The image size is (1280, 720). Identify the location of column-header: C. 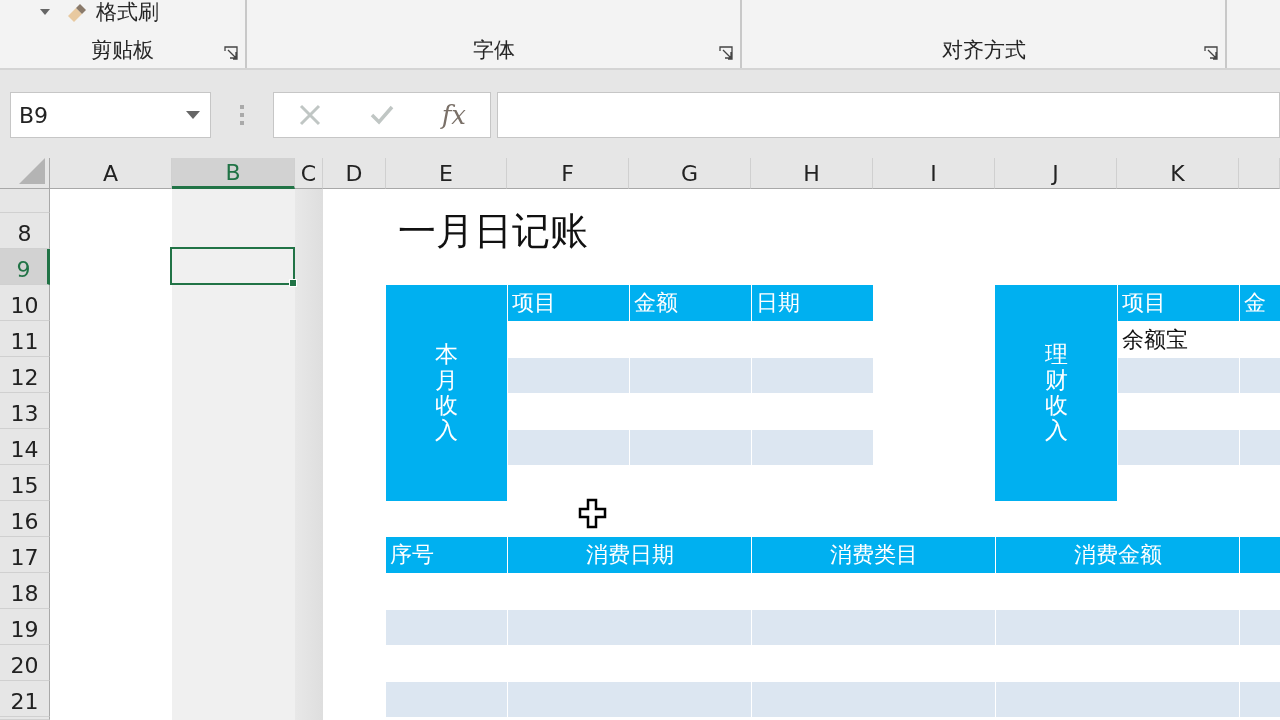
(309, 173).